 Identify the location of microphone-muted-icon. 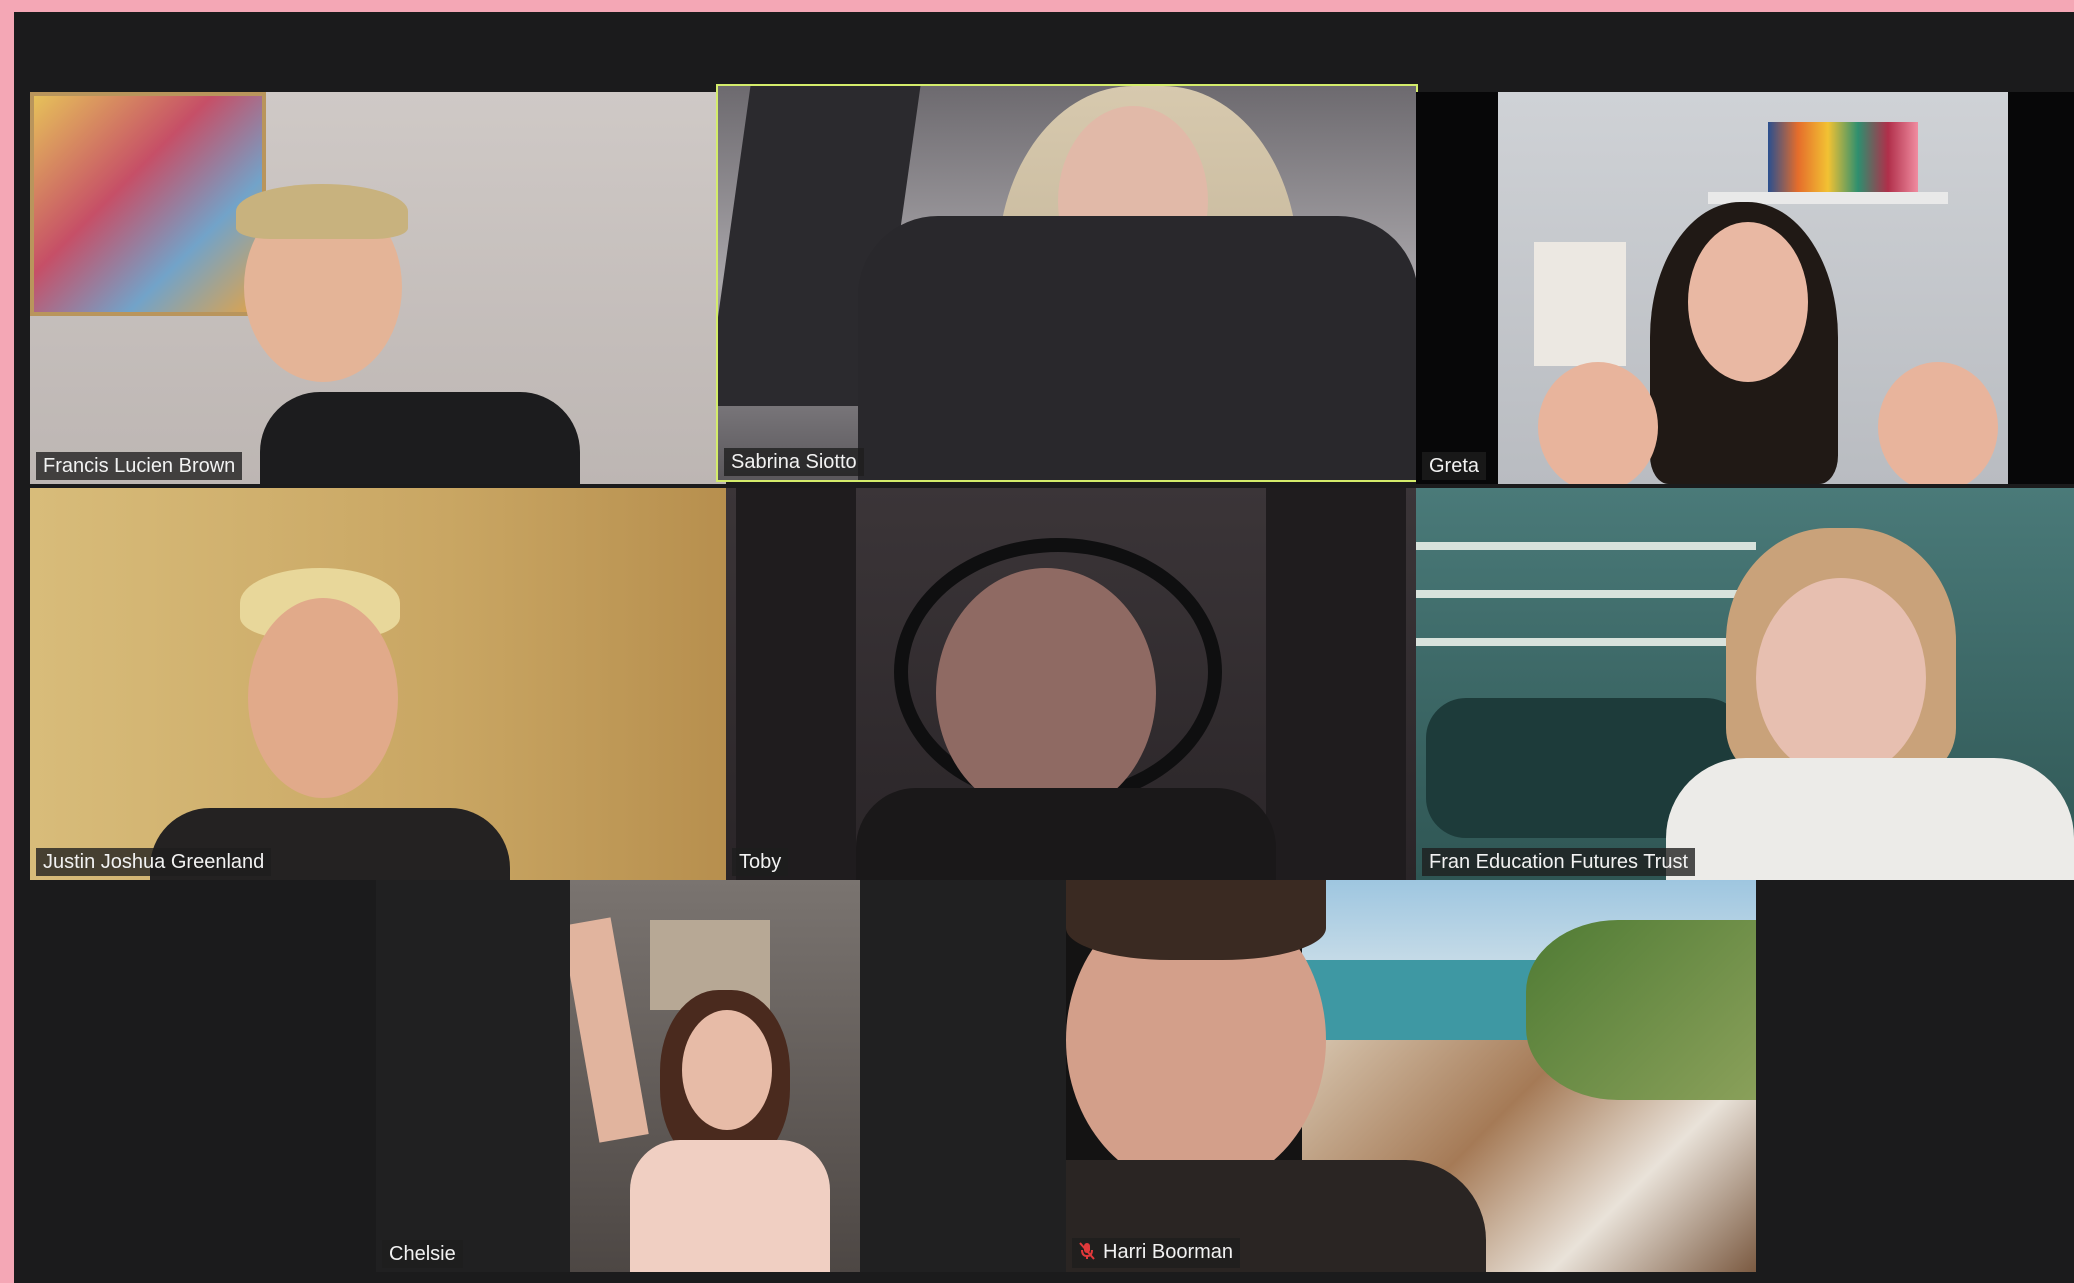
(1087, 1254).